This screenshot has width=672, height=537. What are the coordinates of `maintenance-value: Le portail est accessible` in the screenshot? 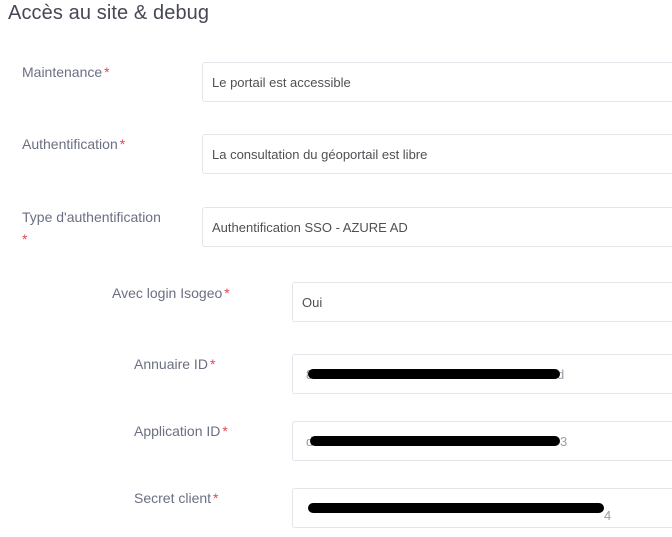 It's located at (281, 82).